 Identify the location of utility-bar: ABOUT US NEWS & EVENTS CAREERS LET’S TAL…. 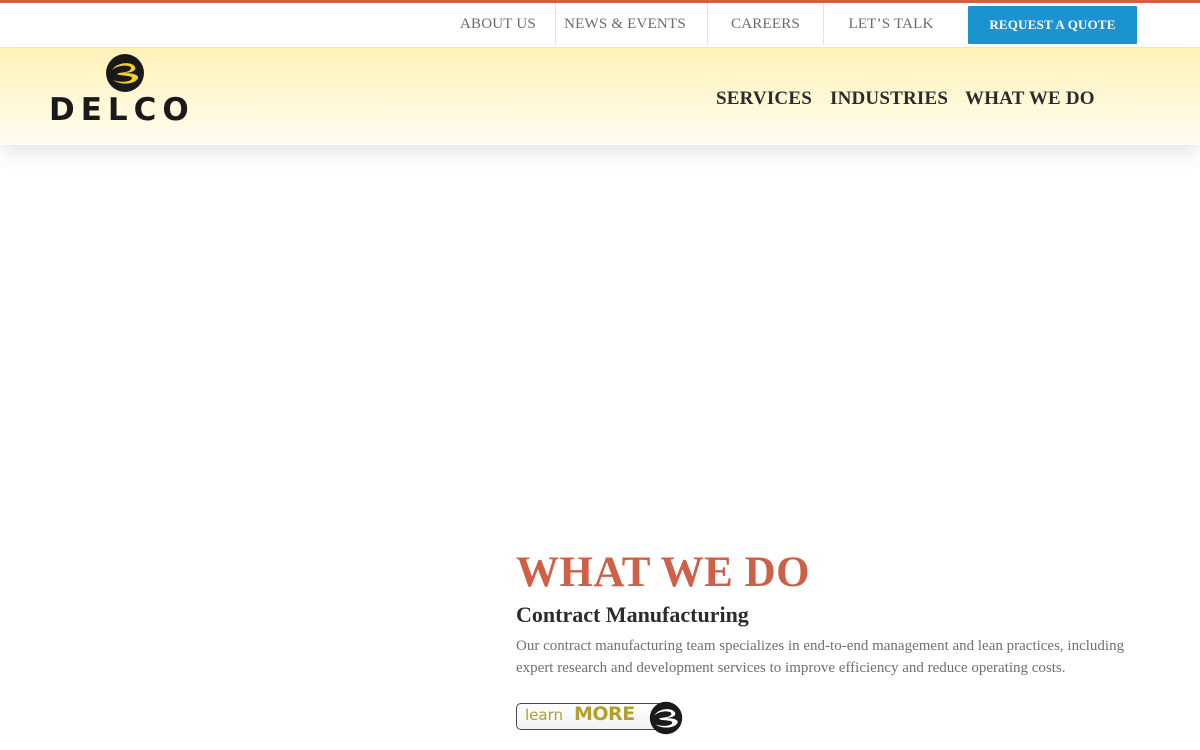
(600, 25).